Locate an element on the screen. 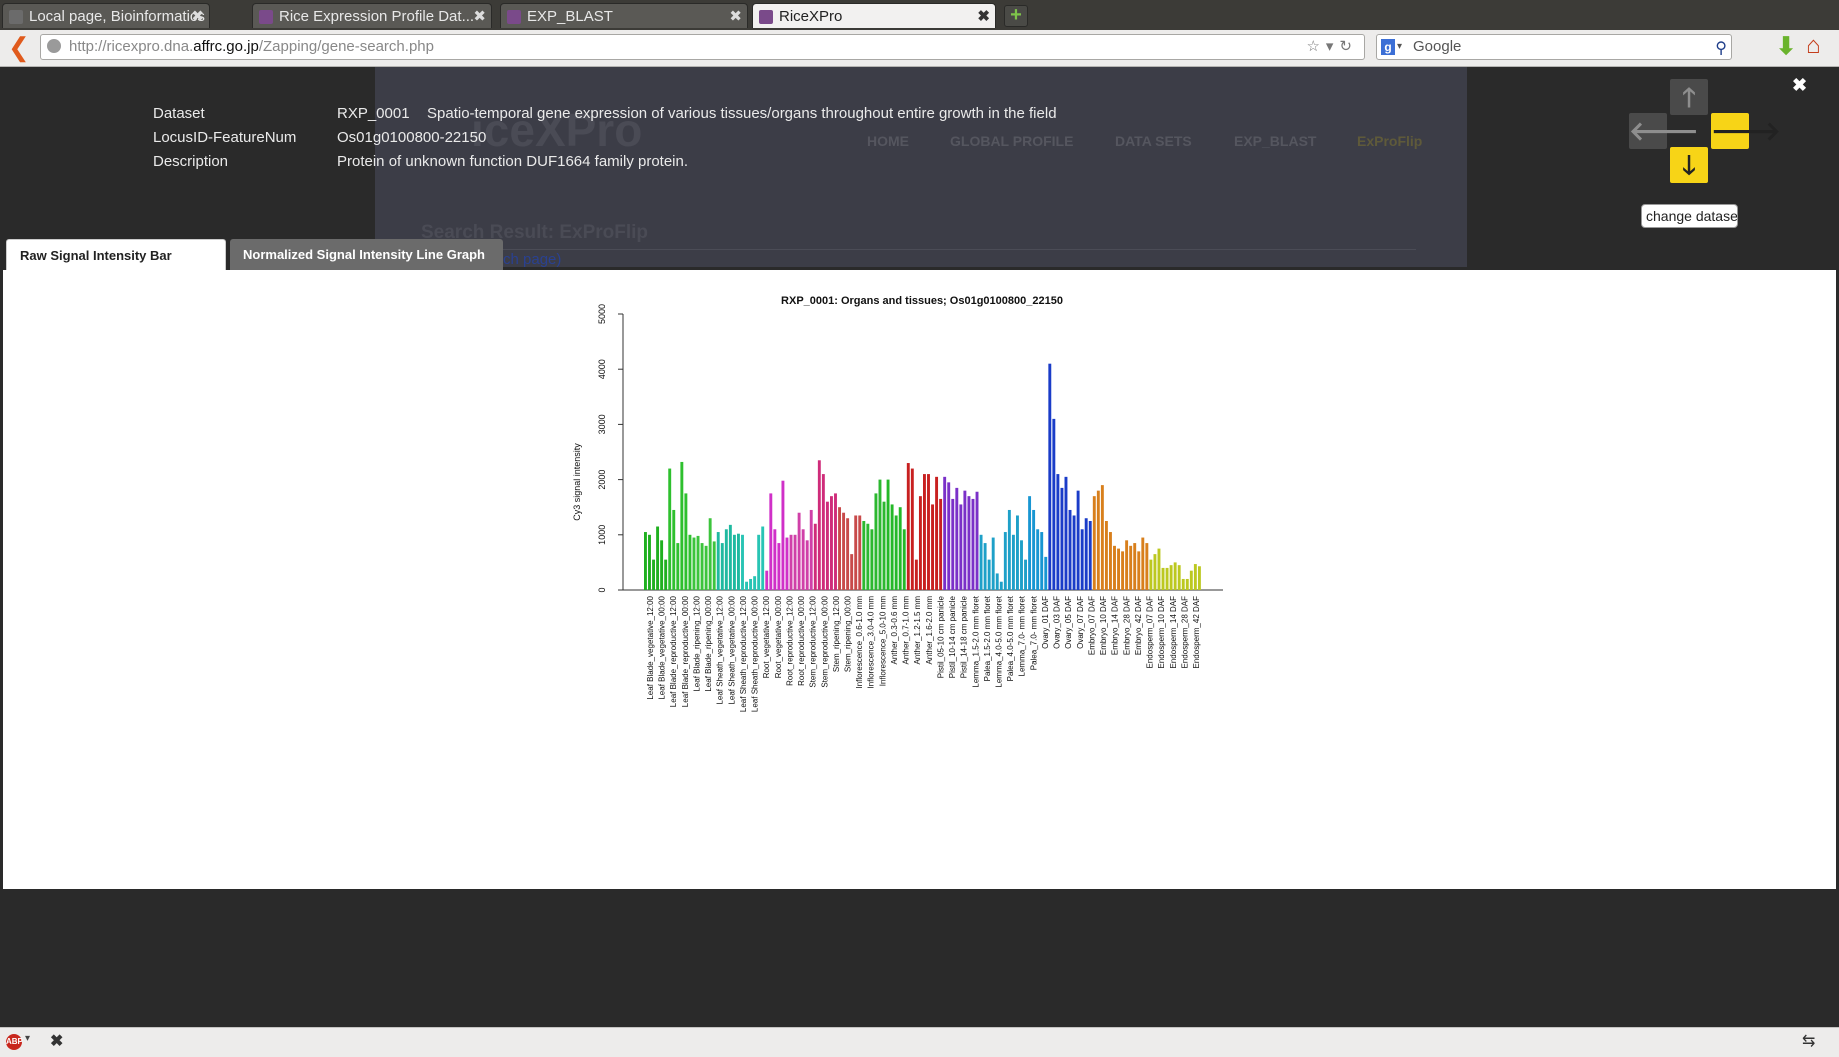  x-tick-label: Root_reproductive_00:00 is located at coordinates (801, 640).